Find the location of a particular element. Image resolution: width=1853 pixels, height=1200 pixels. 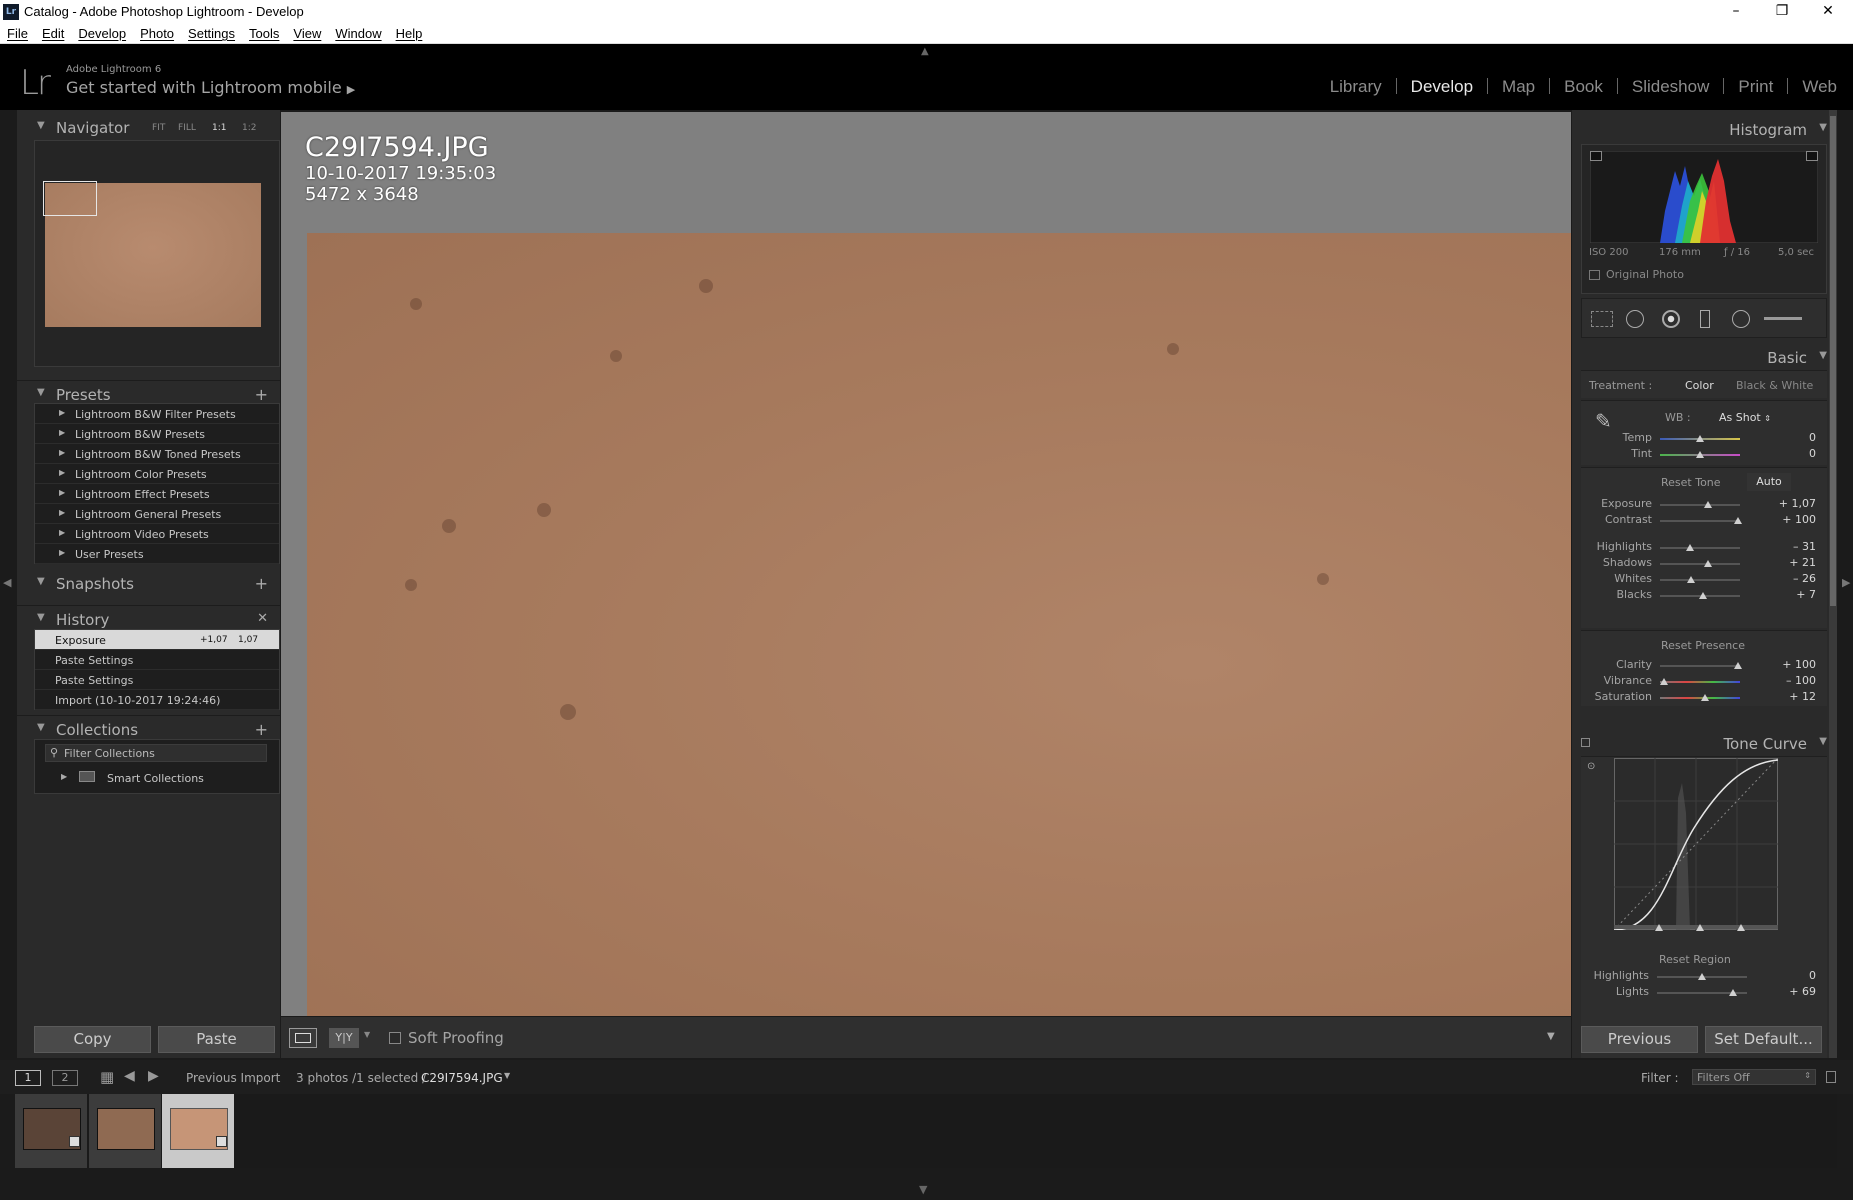

list-item: ▶ Lightroom Video Presets is located at coordinates (157, 534).